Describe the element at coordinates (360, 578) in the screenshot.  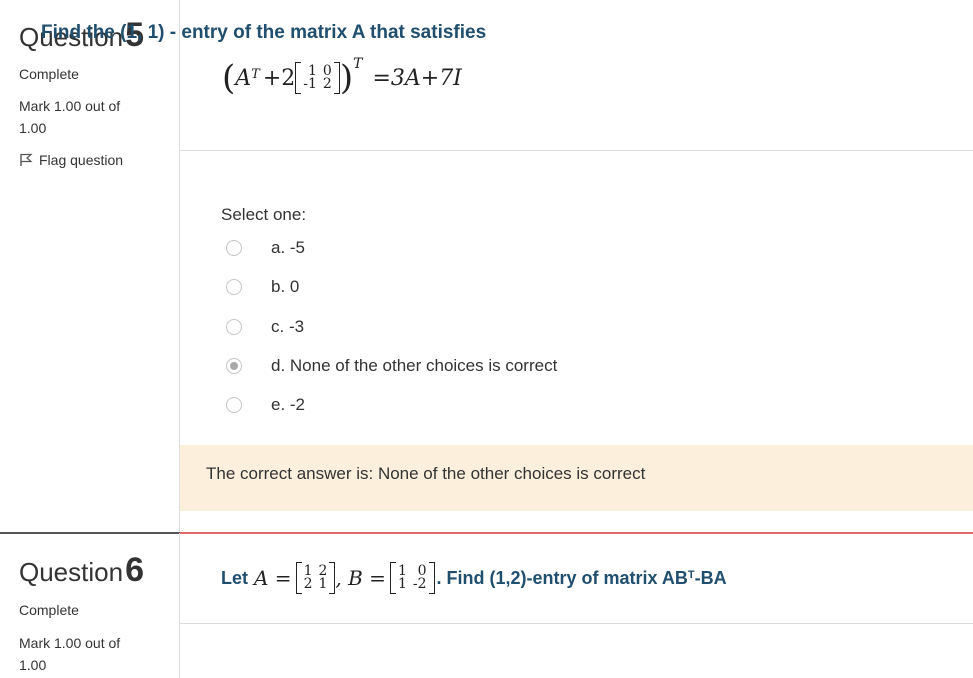
I see `b-label: , B =` at that location.